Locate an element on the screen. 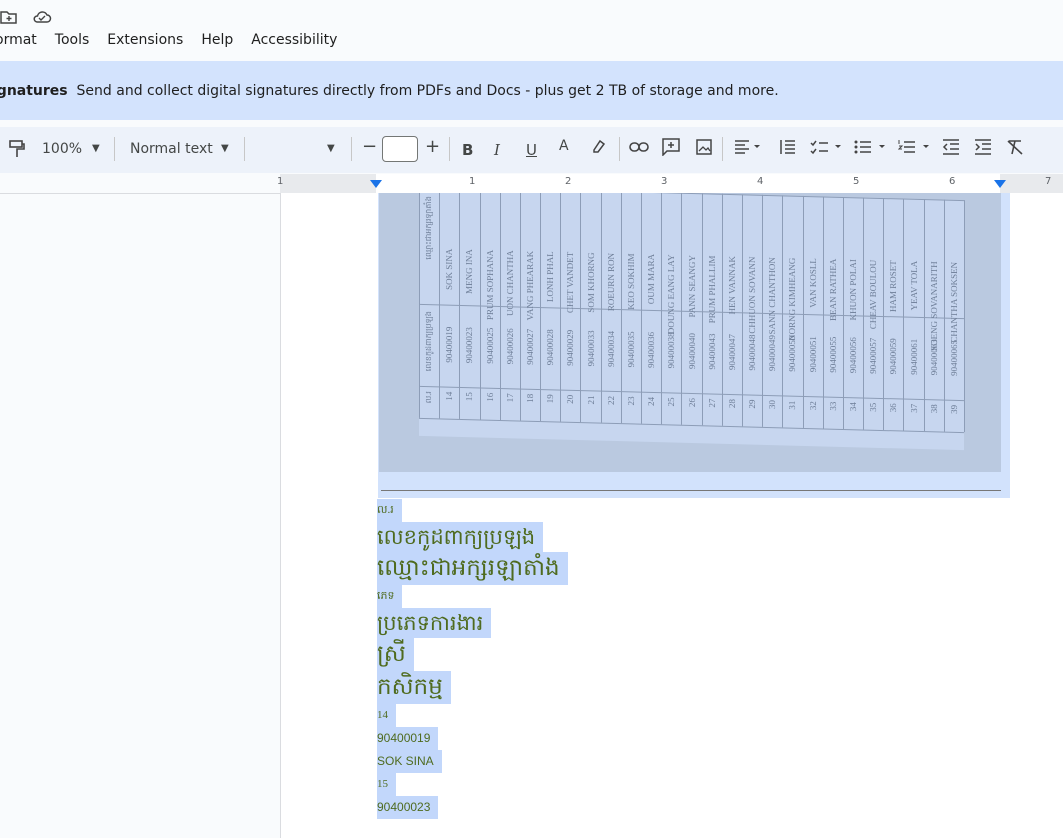  document-paragraph: 15 is located at coordinates (386, 784).